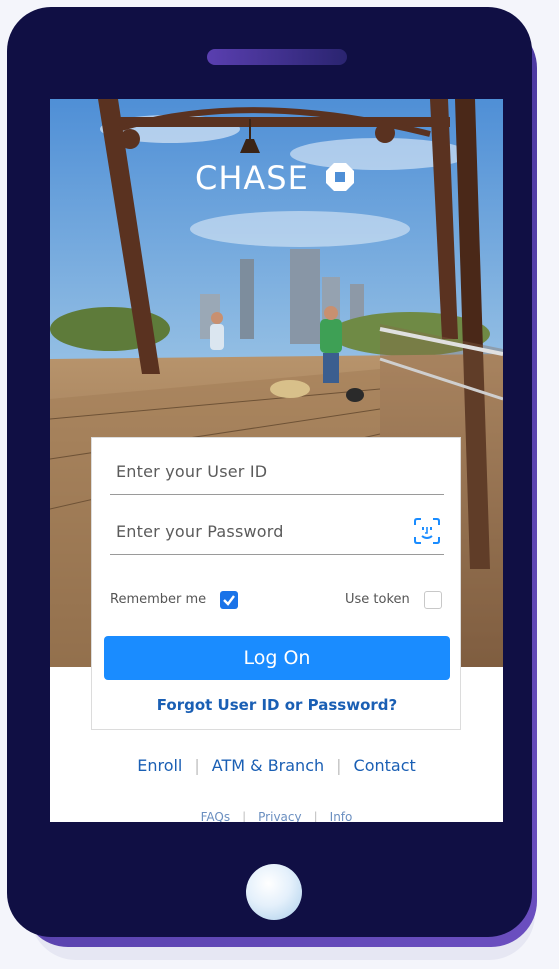 The image size is (559, 969). I want to click on password-placeholder: Enter your Password, so click(200, 531).